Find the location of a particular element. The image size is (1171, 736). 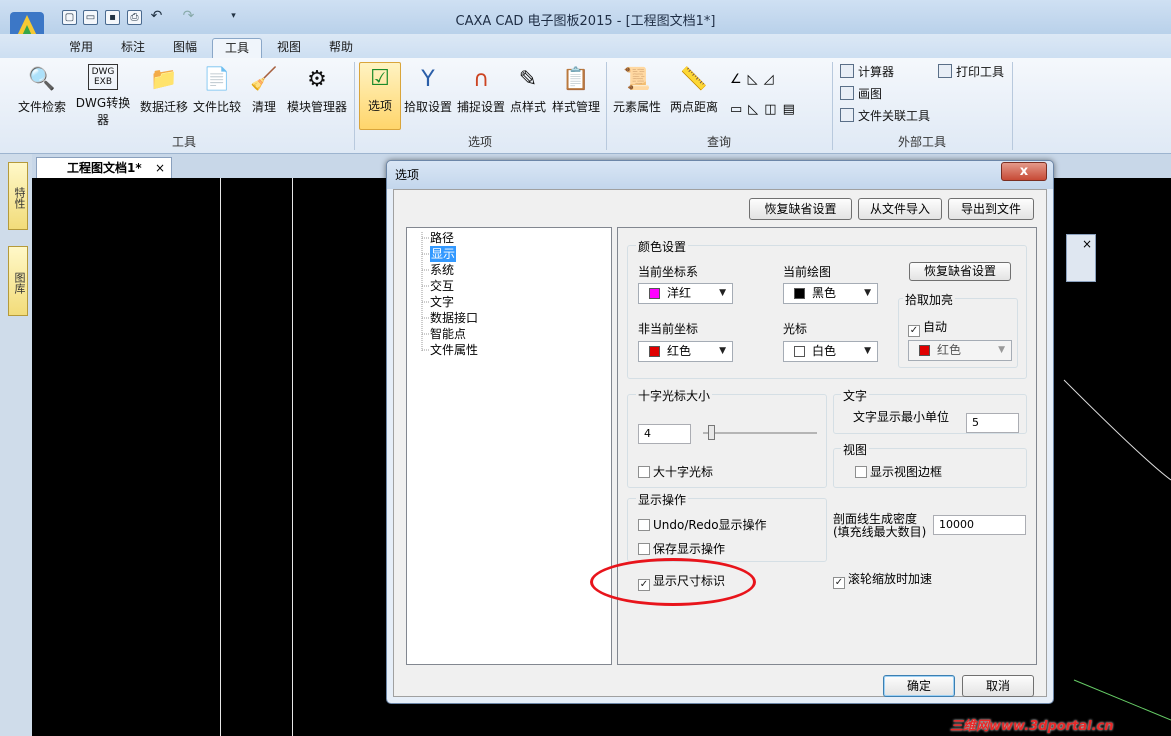

element-properties-button: 📜 元素属性 is located at coordinates (637, 95).